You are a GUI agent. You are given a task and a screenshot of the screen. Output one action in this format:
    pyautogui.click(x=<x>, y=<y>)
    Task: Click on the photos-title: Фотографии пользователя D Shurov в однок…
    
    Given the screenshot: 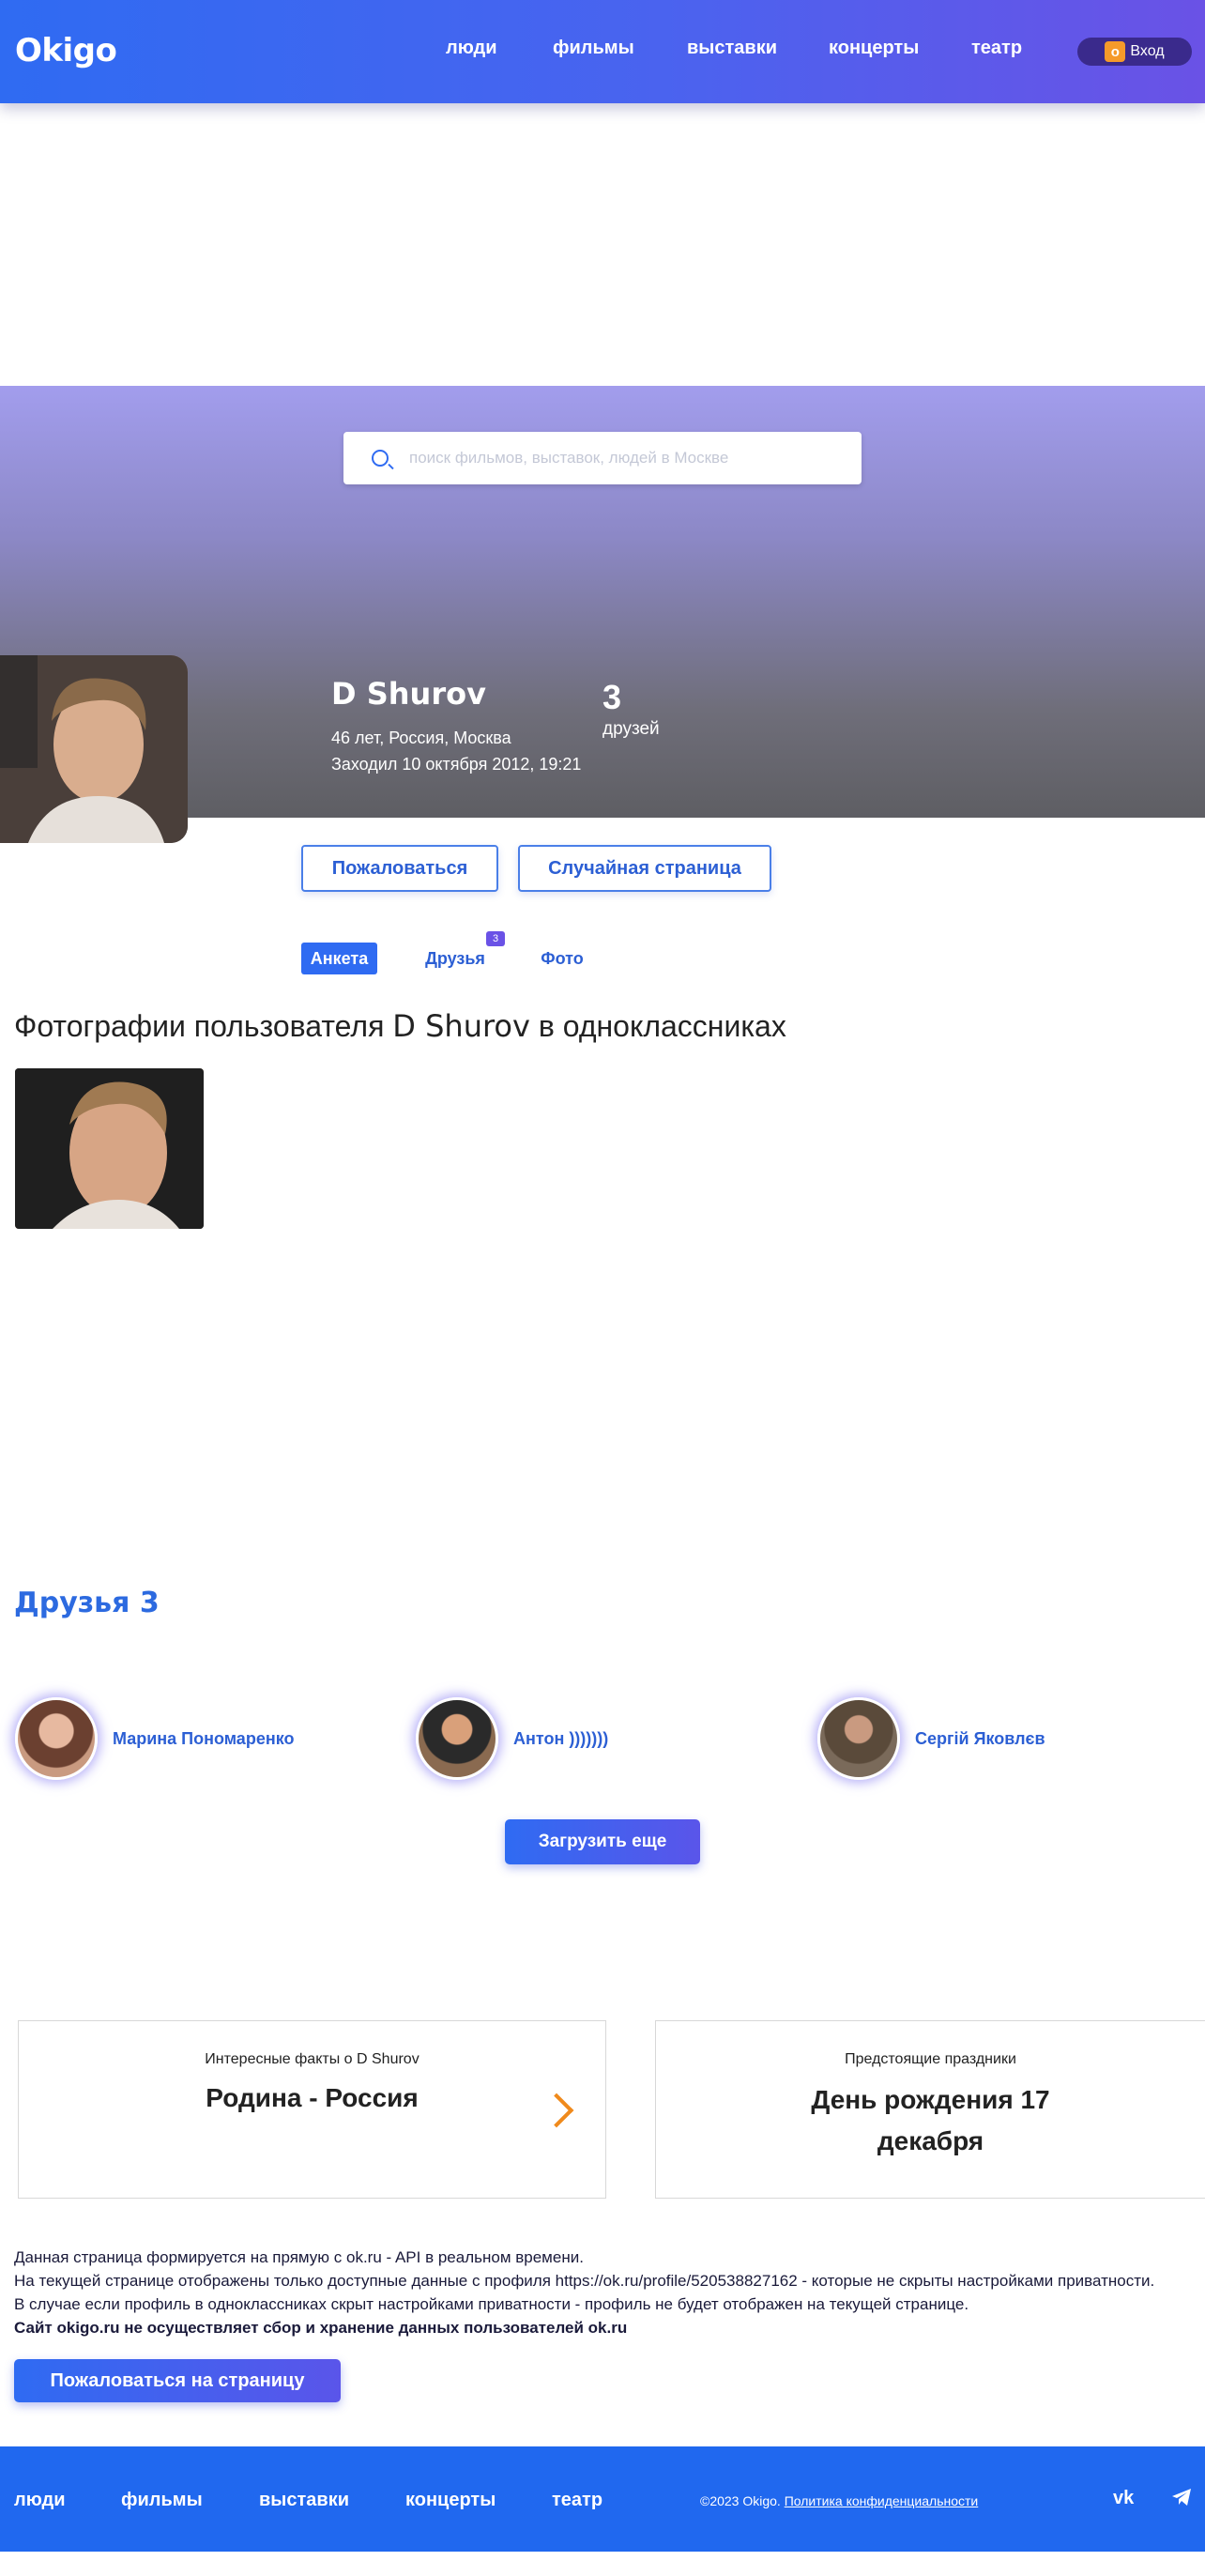 What is the action you would take?
    pyautogui.click(x=400, y=1026)
    